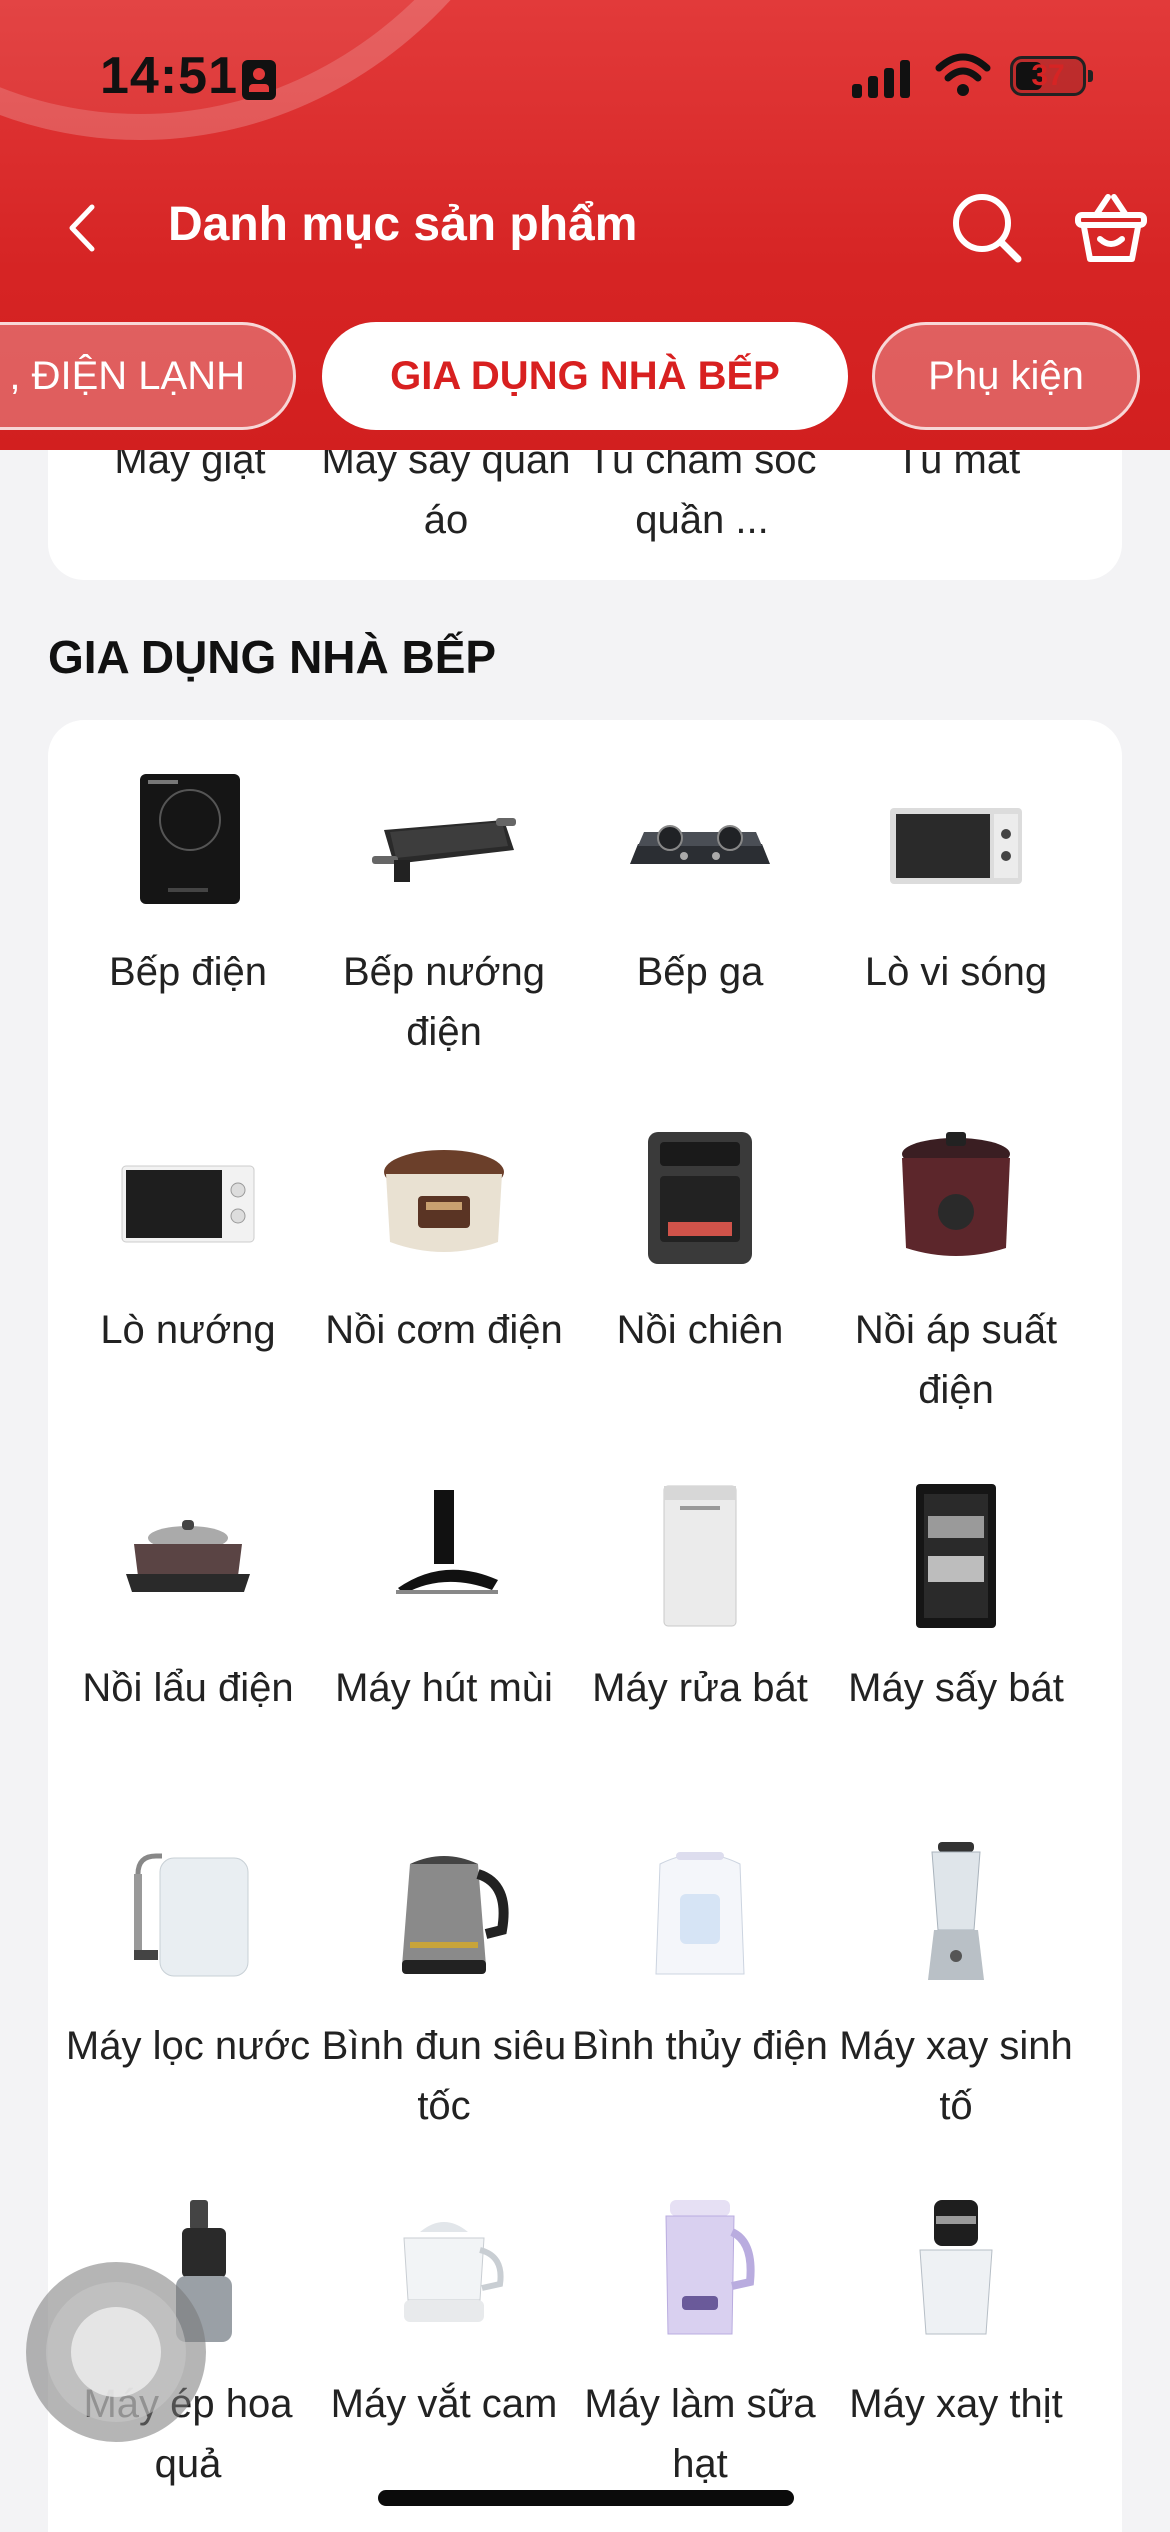  What do you see at coordinates (190, 839) in the screenshot?
I see `induction-cooktop-icon` at bounding box center [190, 839].